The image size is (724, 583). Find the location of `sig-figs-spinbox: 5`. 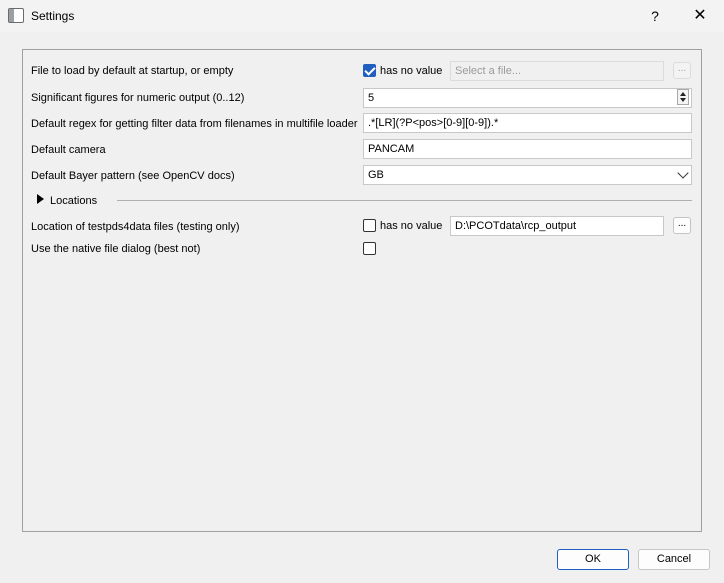

sig-figs-spinbox: 5 is located at coordinates (527, 98).